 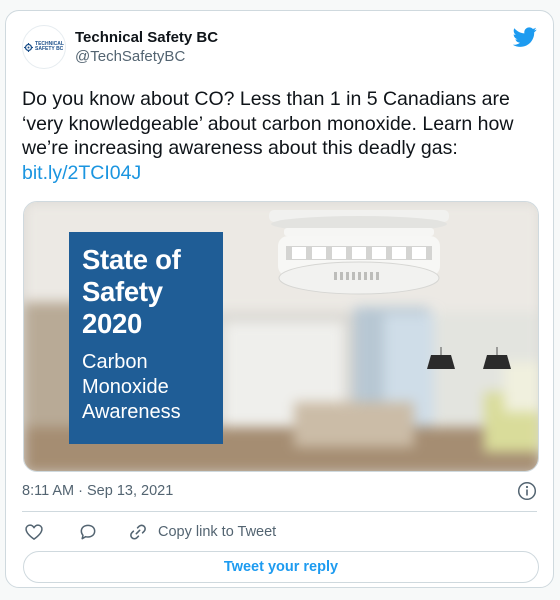 What do you see at coordinates (138, 532) in the screenshot?
I see `link-icon` at bounding box center [138, 532].